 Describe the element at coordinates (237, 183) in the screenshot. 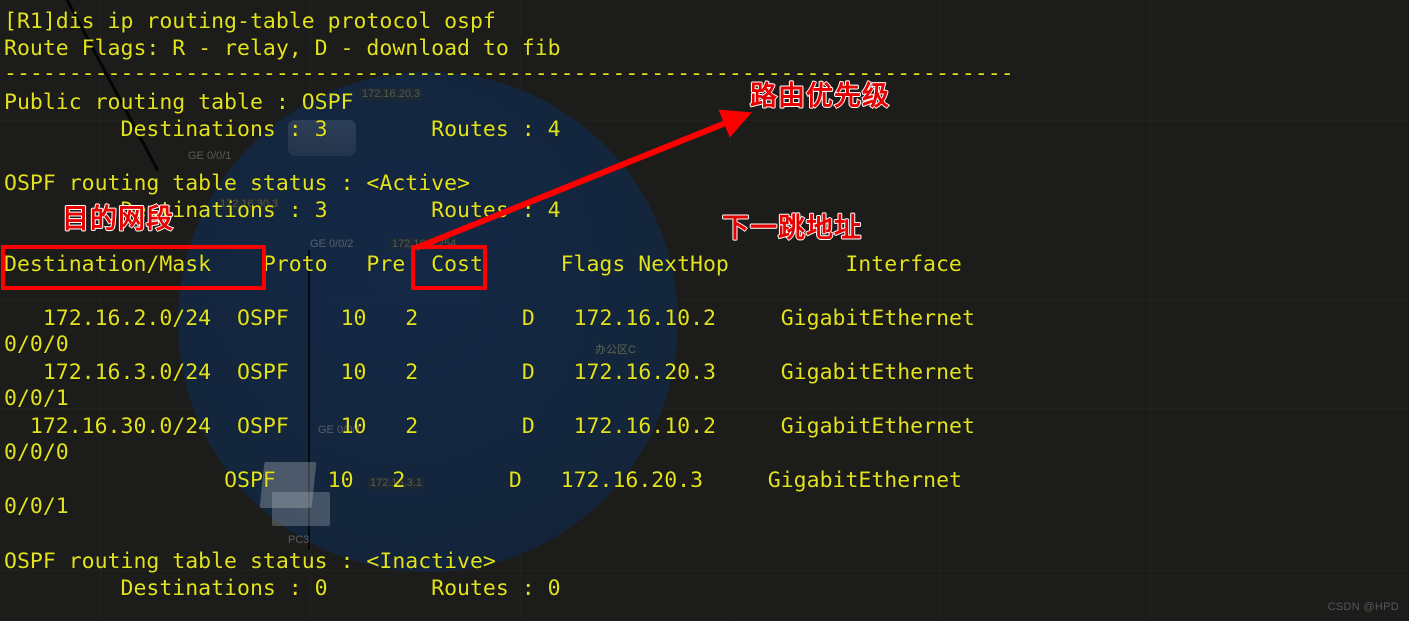

I see `ospf-active-status-line: OSPF routing table status : <Active>` at that location.